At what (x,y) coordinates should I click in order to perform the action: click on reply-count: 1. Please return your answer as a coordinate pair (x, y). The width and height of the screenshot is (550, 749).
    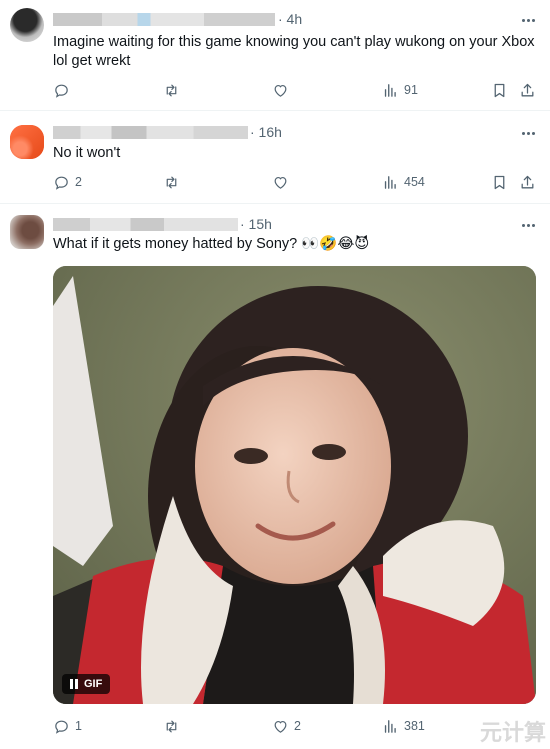
    Looking at the image, I should click on (78, 726).